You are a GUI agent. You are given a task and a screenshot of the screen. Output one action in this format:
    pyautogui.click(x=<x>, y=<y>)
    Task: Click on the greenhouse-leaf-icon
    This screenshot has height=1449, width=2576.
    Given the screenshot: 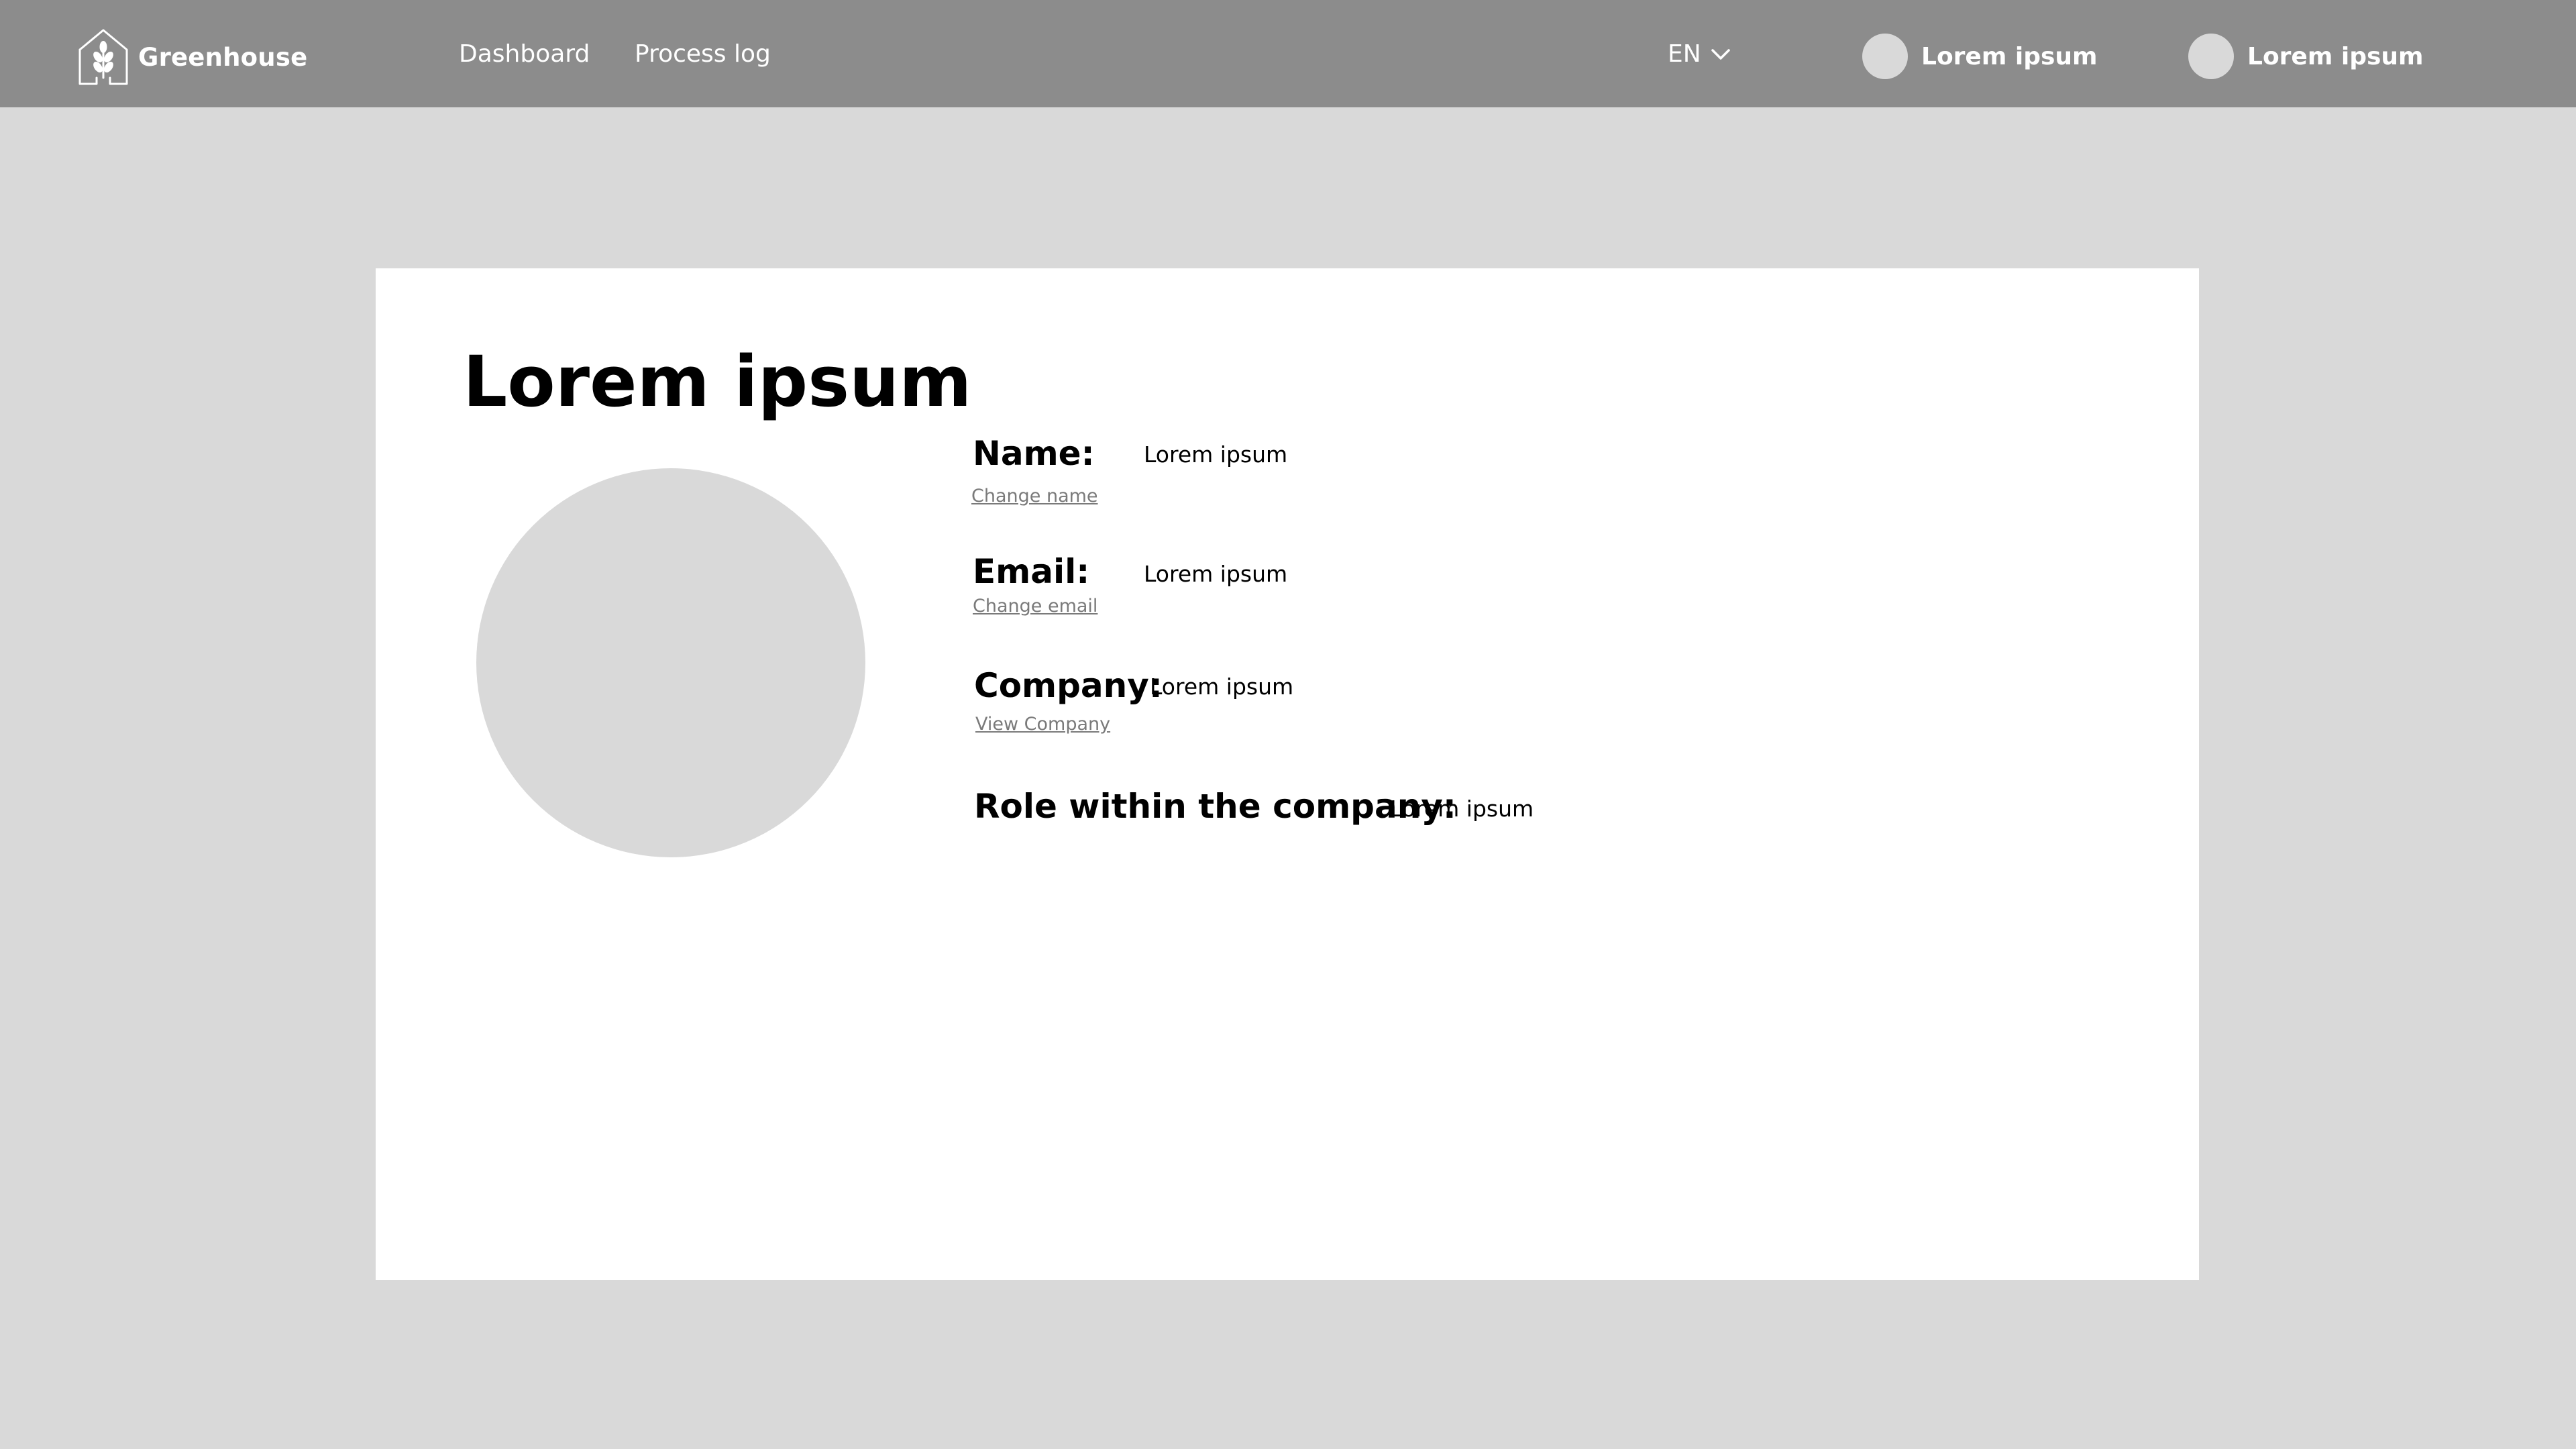 What is the action you would take?
    pyautogui.click(x=103, y=57)
    